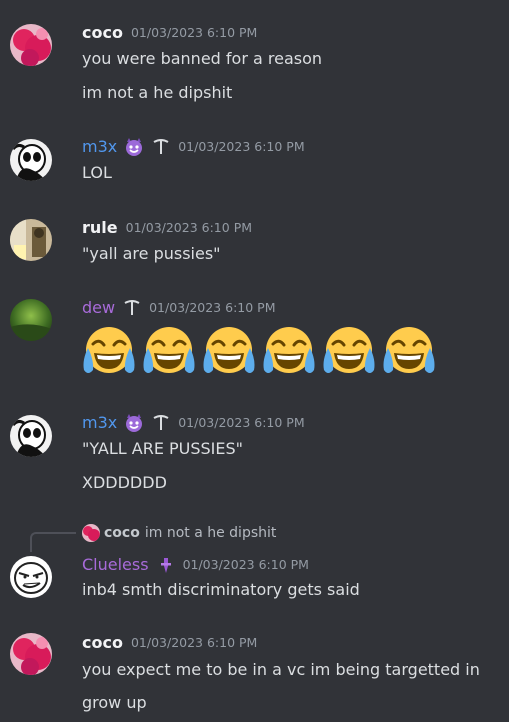 The width and height of the screenshot is (509, 722). Describe the element at coordinates (98, 308) in the screenshot. I see `author-name: dew` at that location.